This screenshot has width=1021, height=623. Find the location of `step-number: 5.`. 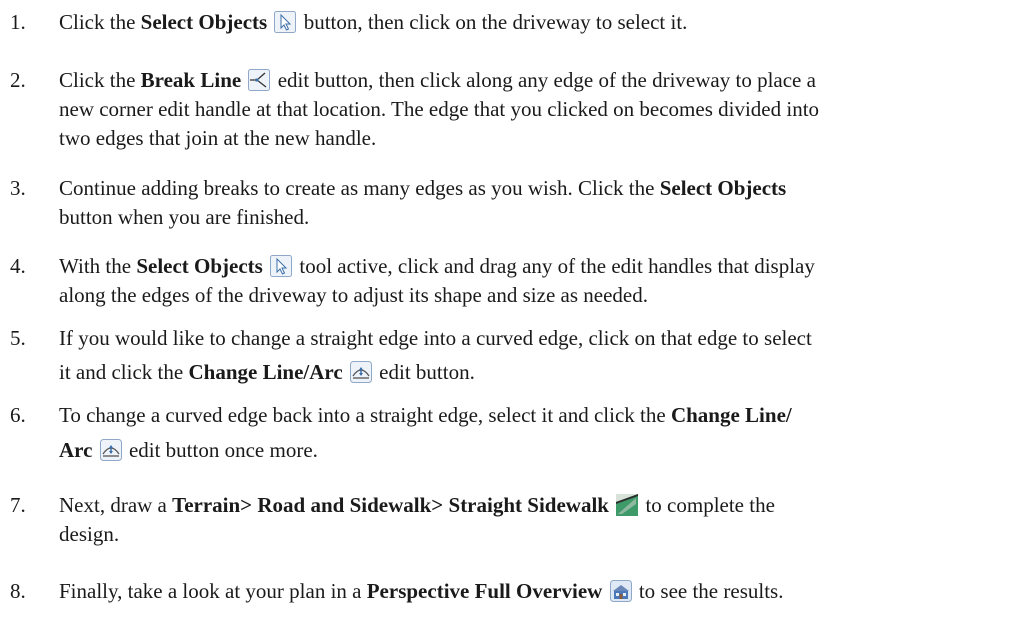

step-number: 5. is located at coordinates (18, 338).